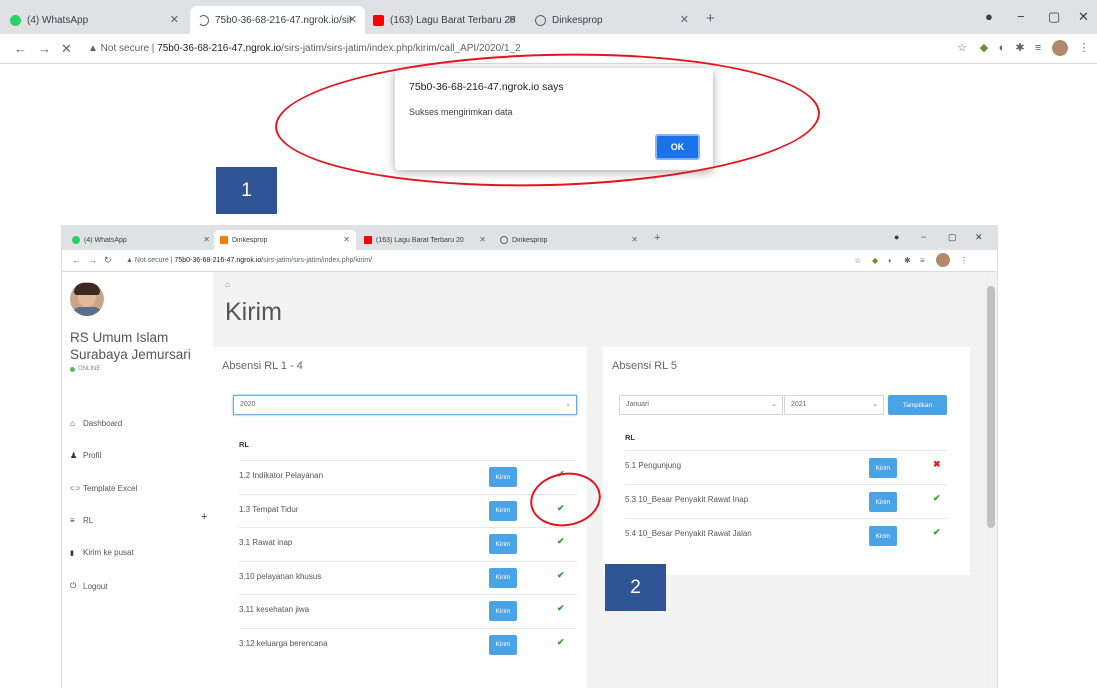  Describe the element at coordinates (204, 517) in the screenshot. I see `expand-plus-icon: +` at that location.